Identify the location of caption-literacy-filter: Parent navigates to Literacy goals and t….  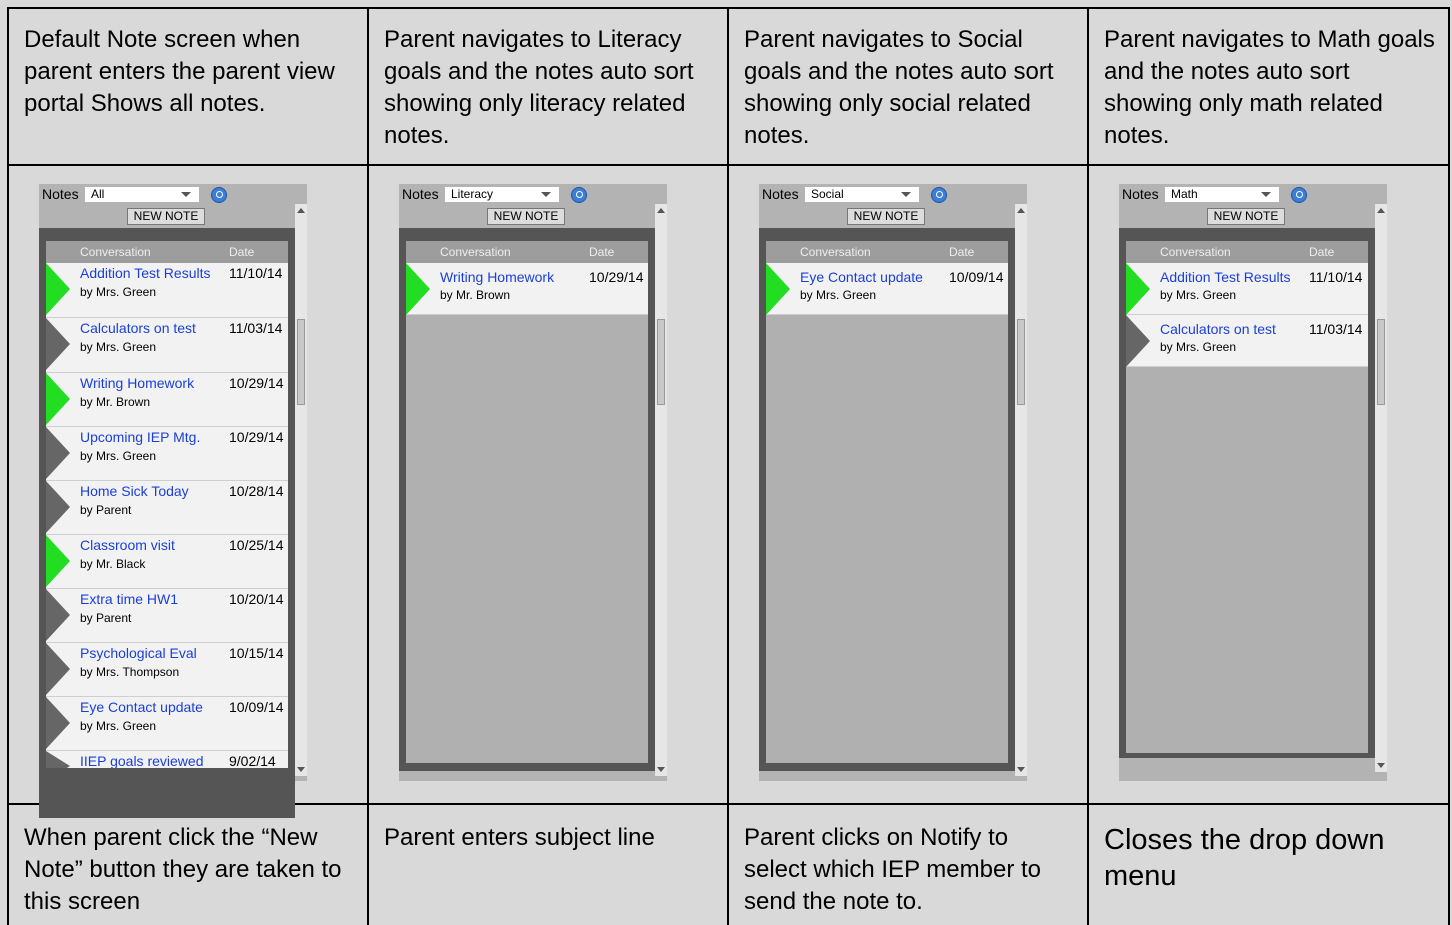
(539, 87).